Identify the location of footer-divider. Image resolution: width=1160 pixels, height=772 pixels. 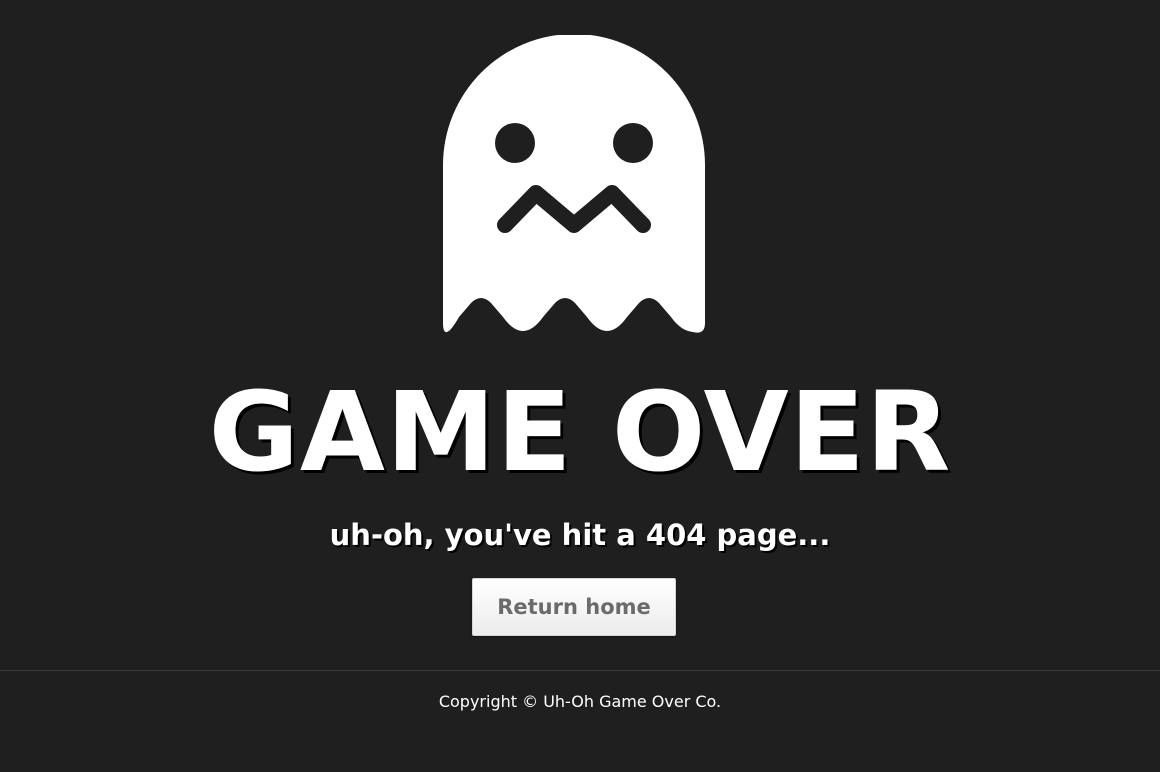
(580, 670).